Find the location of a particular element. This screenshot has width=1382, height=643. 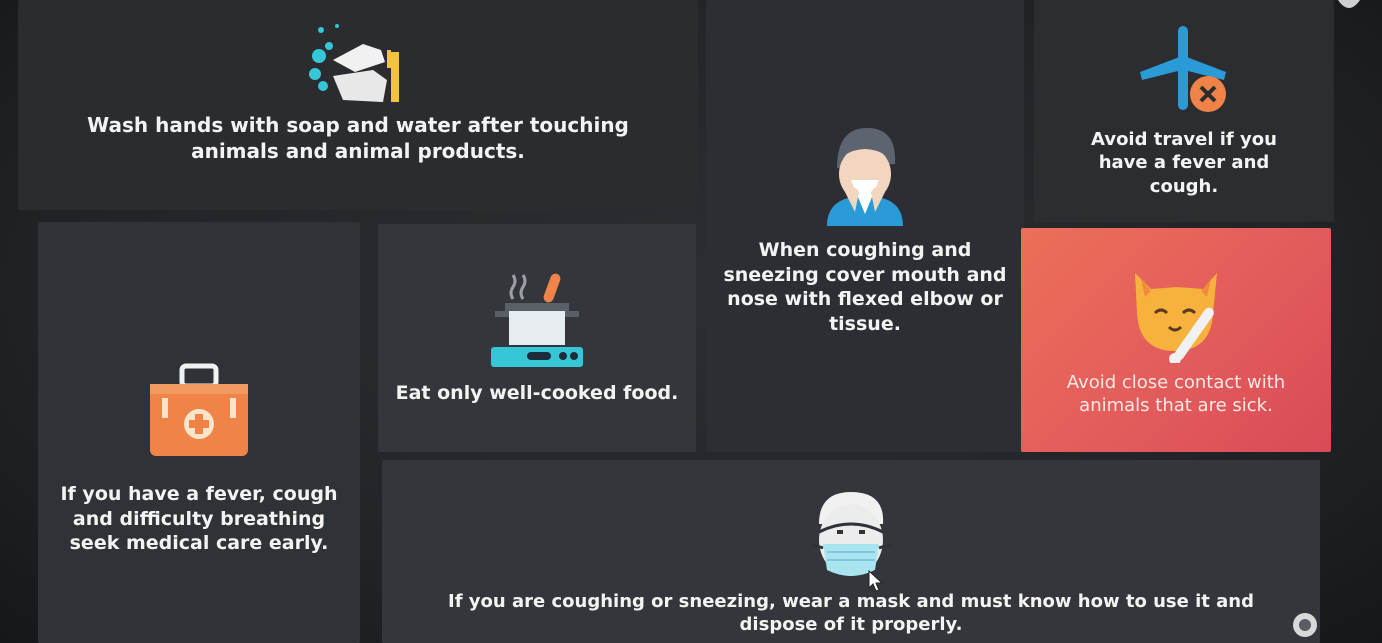

first-aid-kit-icon is located at coordinates (199, 409).